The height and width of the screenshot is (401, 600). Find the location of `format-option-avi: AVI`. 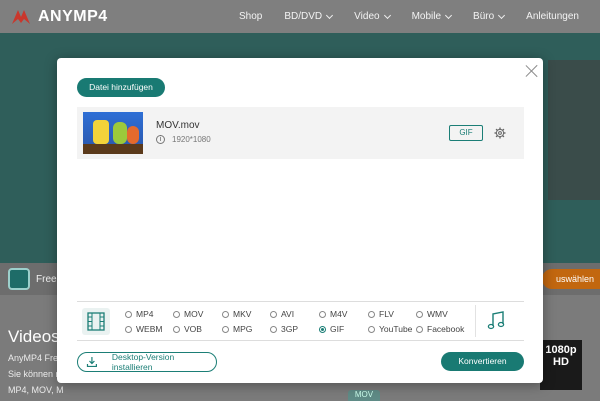

format-option-avi: AVI is located at coordinates (282, 314).